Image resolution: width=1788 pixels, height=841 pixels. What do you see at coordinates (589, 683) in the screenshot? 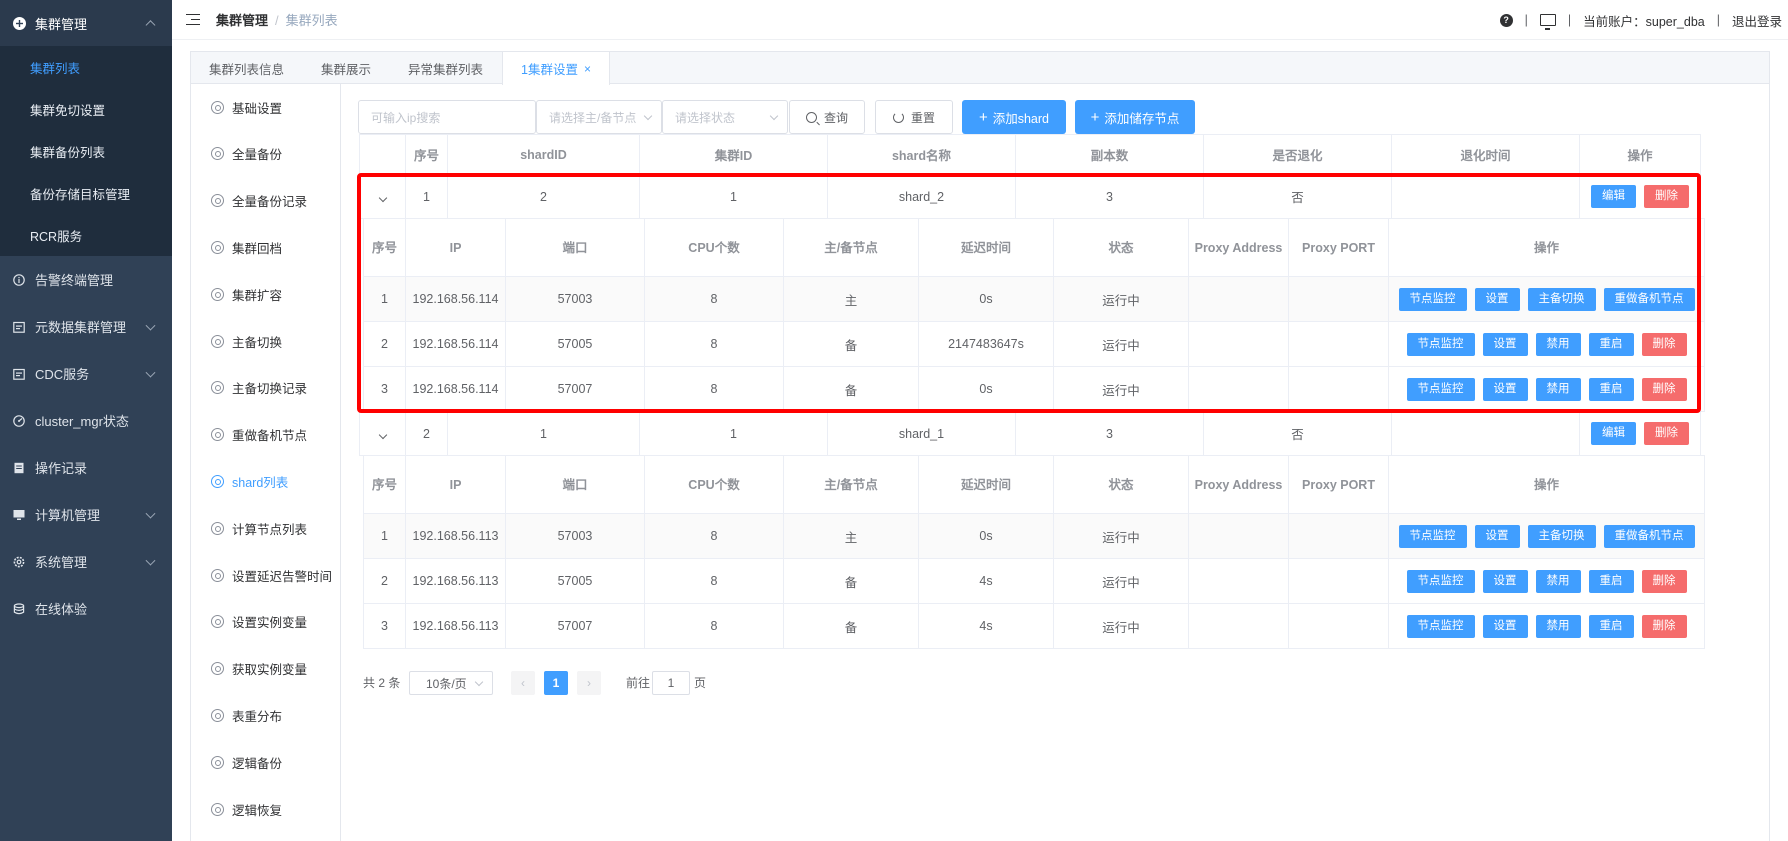
I see `next-page-button: ›` at bounding box center [589, 683].